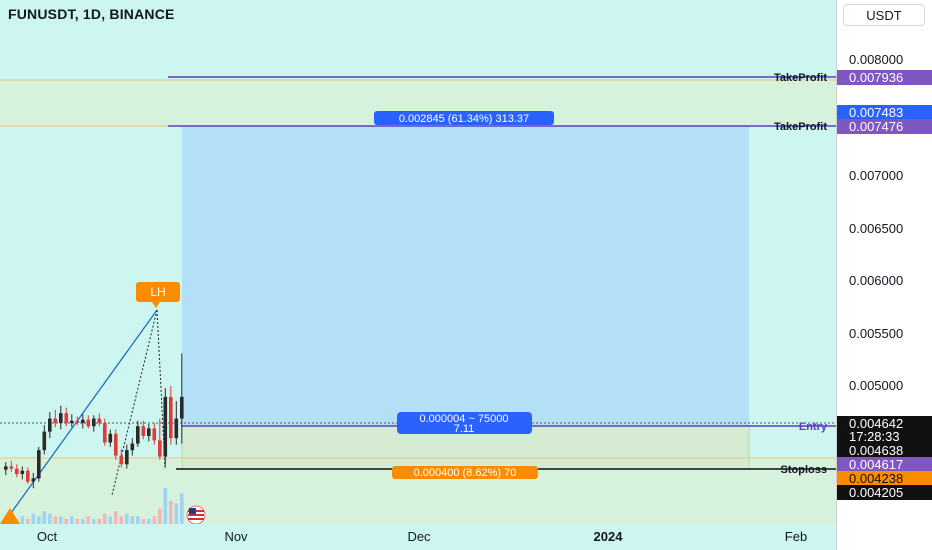  Describe the element at coordinates (157, 292) in the screenshot. I see `pivot-label-text: LH` at that location.